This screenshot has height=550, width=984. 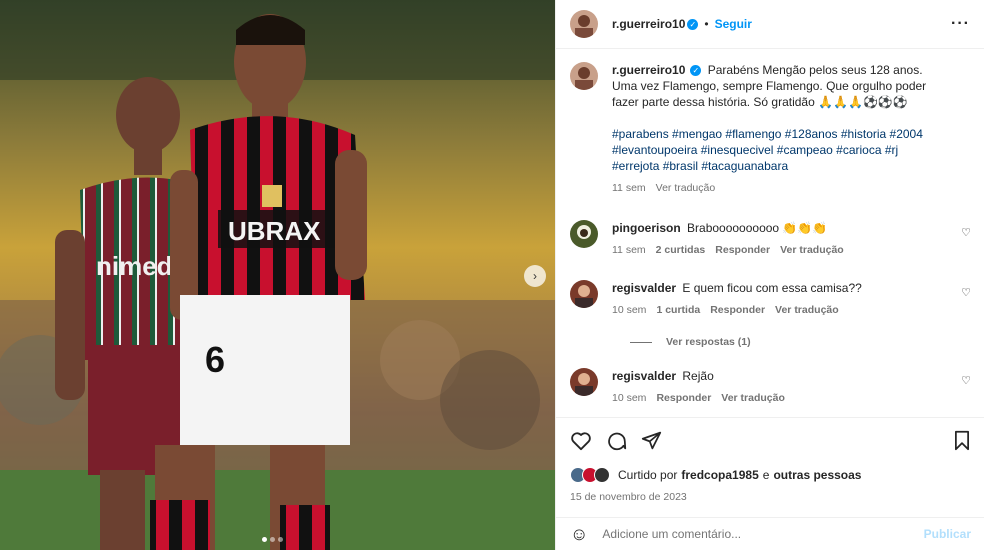 What do you see at coordinates (646, 228) in the screenshot?
I see `comment-username: pingoerison` at bounding box center [646, 228].